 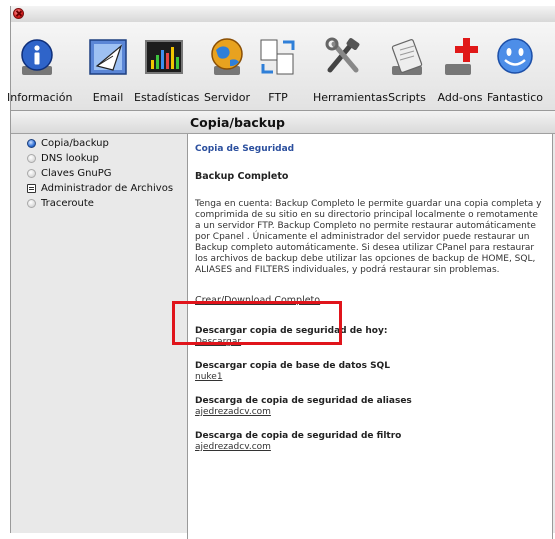 I want to click on highlight-annotation-box, so click(x=257, y=323).